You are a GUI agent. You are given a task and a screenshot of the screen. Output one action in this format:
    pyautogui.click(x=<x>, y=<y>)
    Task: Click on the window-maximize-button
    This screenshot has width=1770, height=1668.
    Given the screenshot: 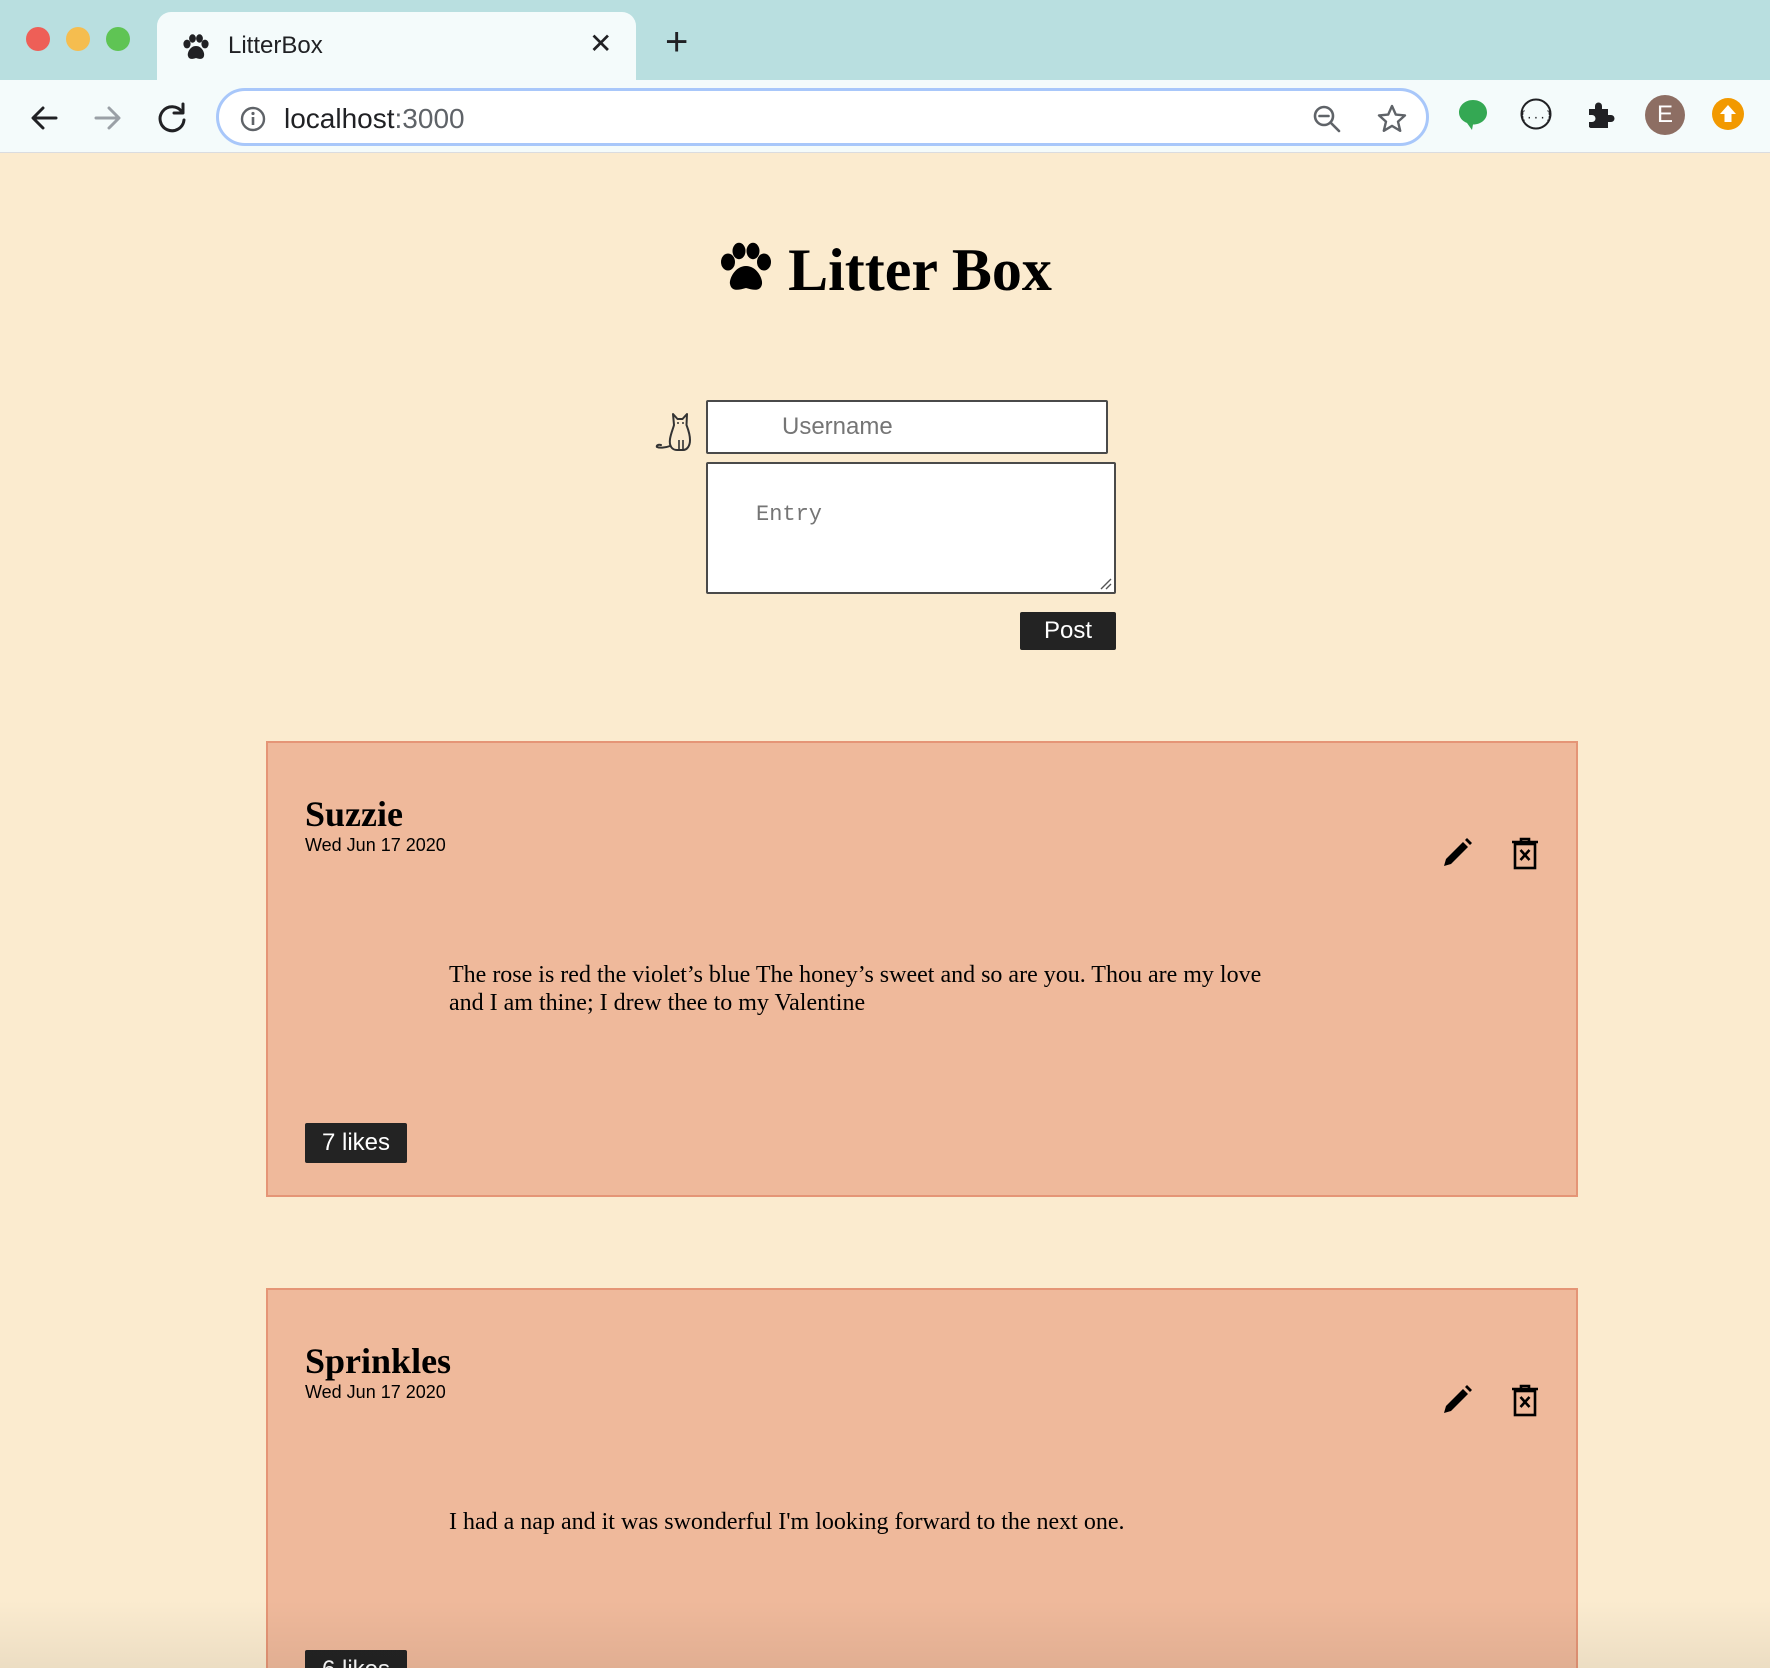 What is the action you would take?
    pyautogui.click(x=118, y=39)
    